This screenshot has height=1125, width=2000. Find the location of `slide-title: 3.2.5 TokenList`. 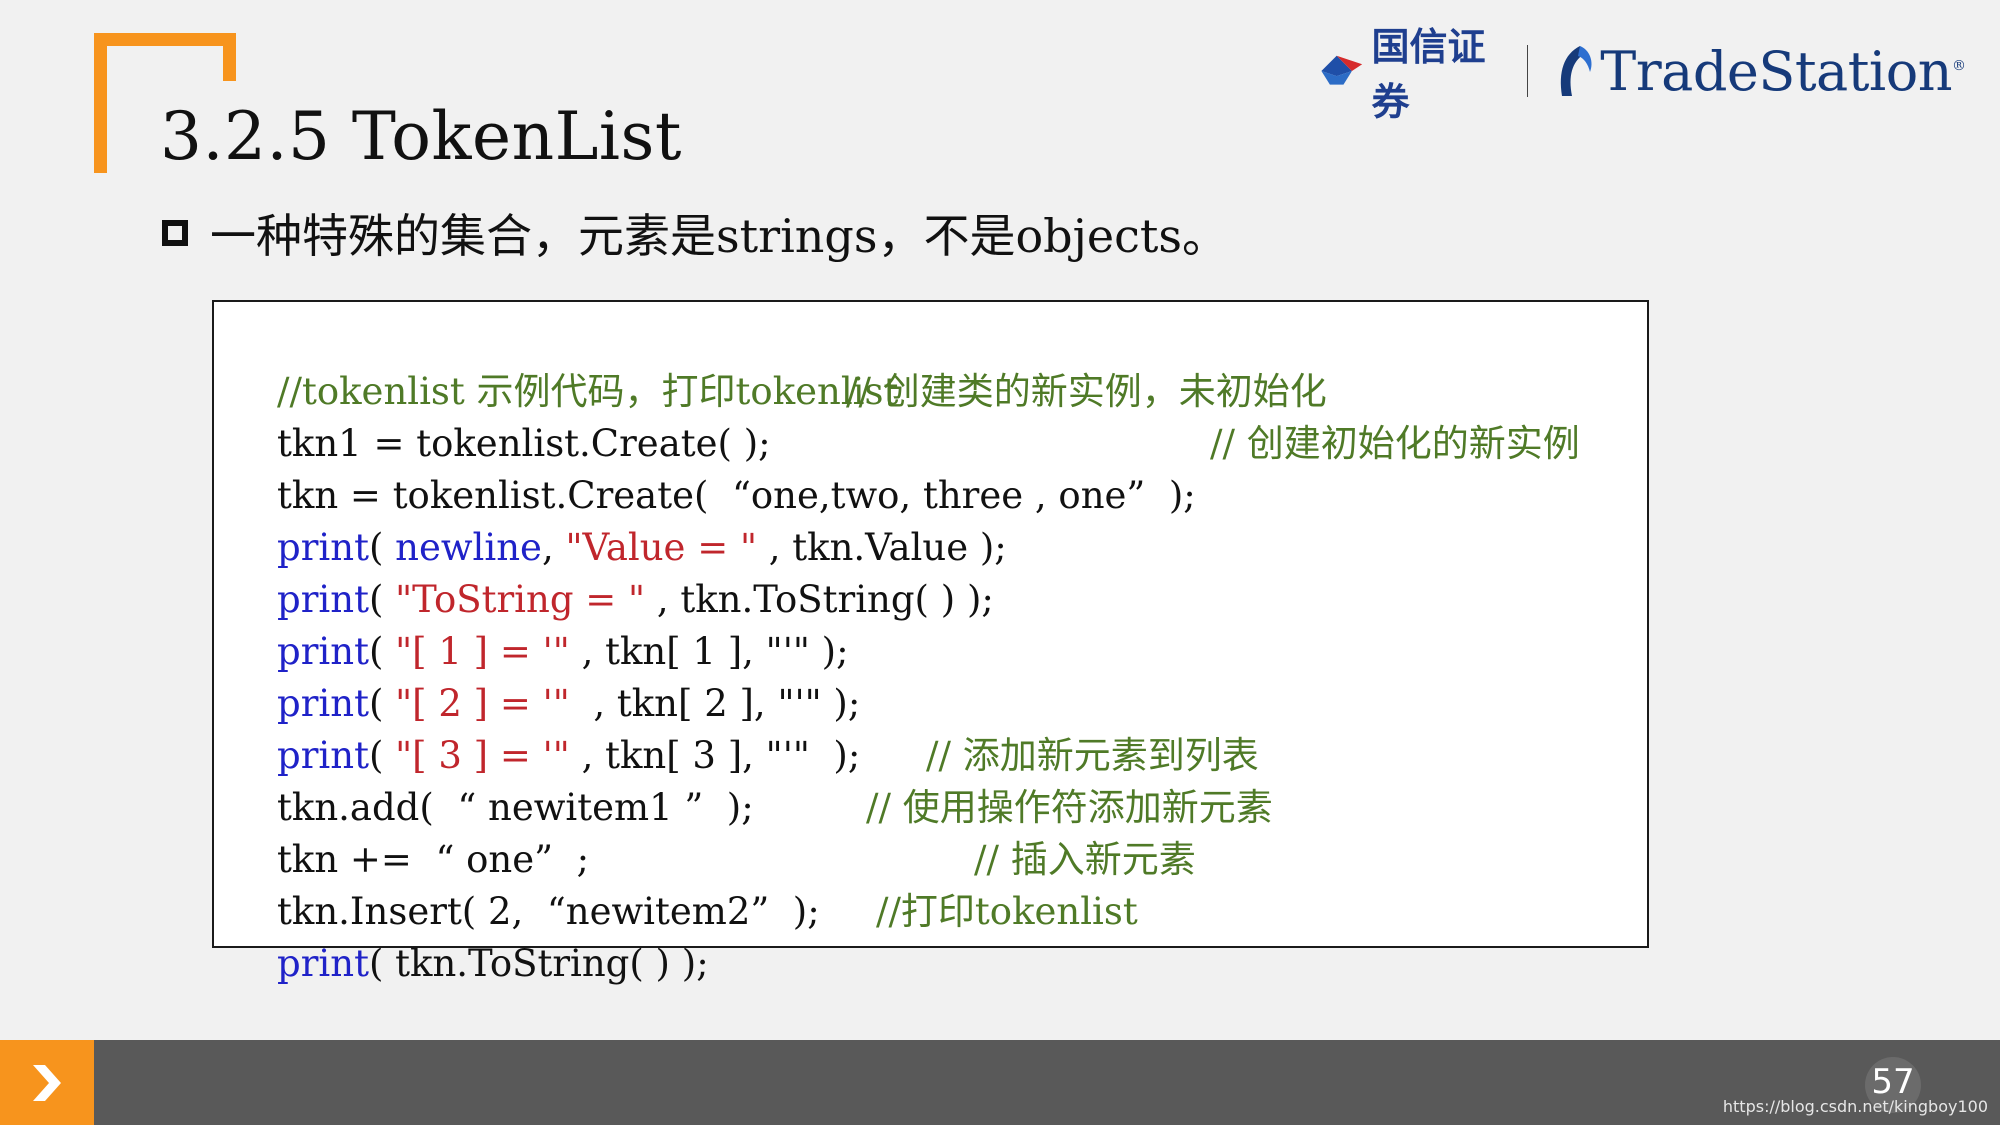

slide-title: 3.2.5 TokenList is located at coordinates (421, 136).